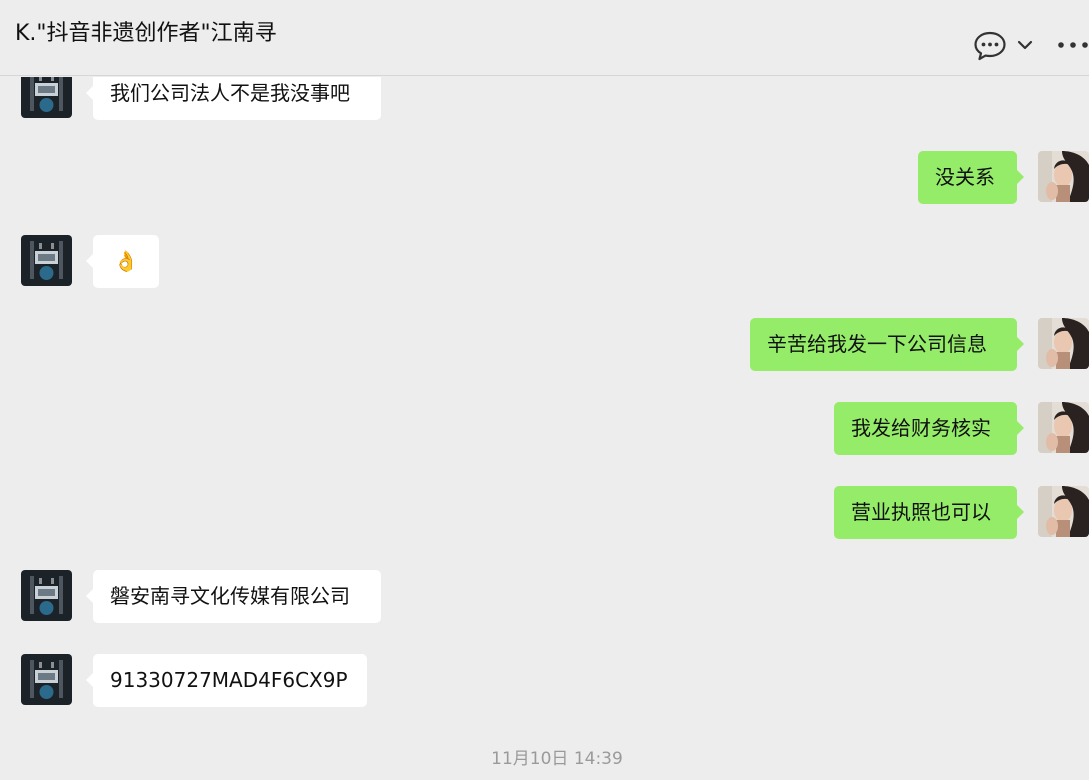 The width and height of the screenshot is (1089, 780). I want to click on message-bubble-incoming: 磐安南寻文化传媒有限公司, so click(233, 596).